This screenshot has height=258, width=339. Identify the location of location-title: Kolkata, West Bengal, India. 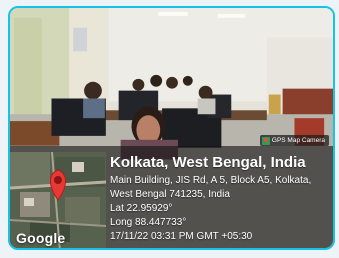
(208, 162).